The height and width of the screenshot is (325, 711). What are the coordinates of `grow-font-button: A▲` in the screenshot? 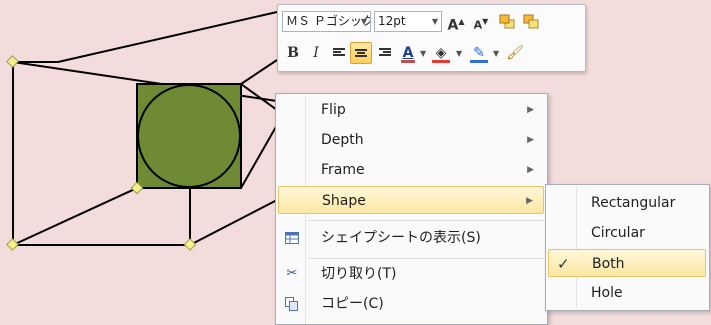 It's located at (456, 22).